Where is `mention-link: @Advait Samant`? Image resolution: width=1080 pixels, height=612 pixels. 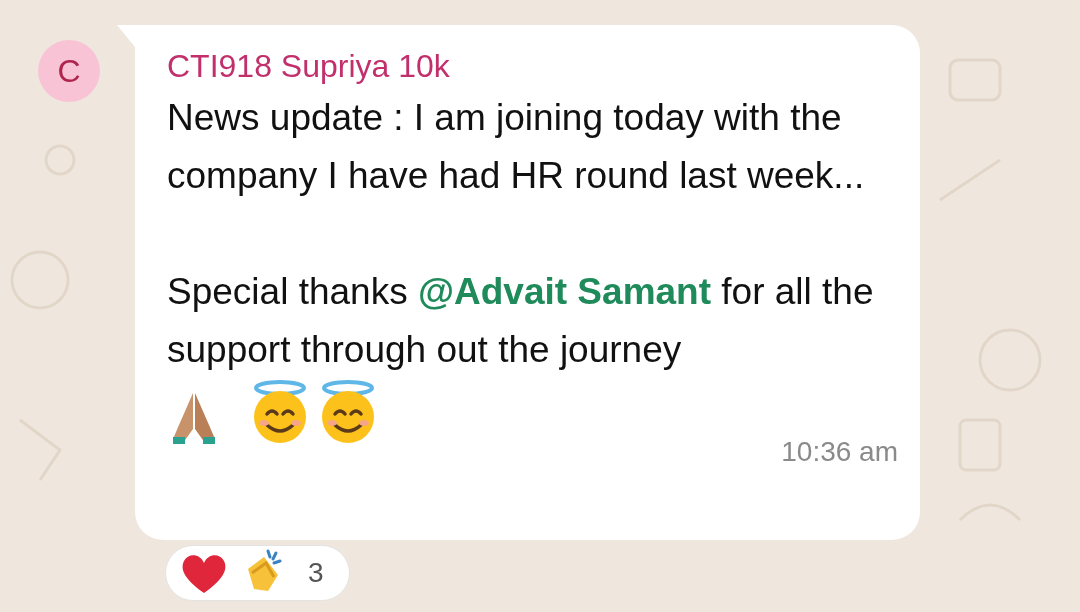
mention-link: @Advait Samant is located at coordinates (564, 291).